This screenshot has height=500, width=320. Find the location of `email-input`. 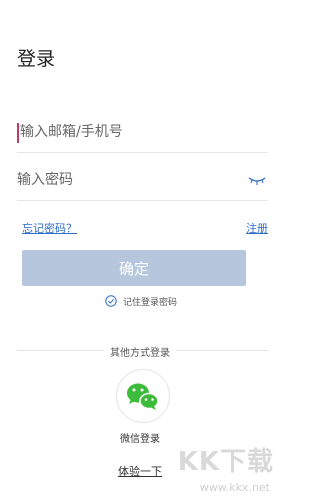

email-input is located at coordinates (128, 132).